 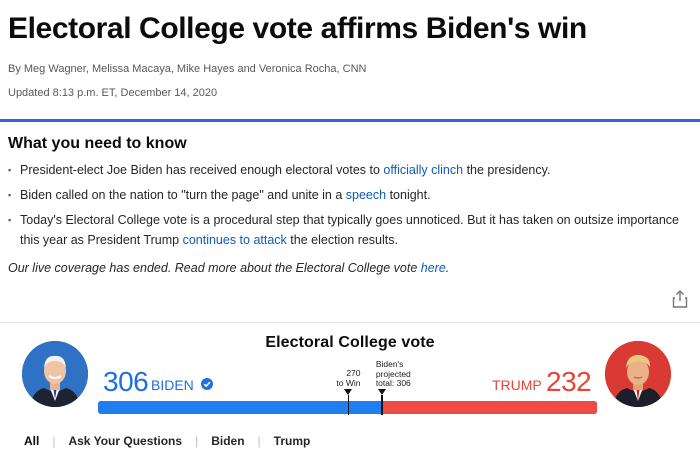 I want to click on projected-marker-line, so click(x=382, y=405).